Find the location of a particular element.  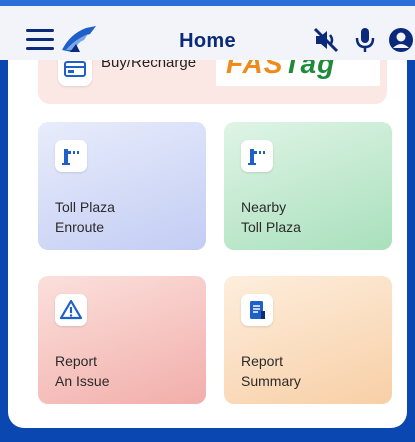

report-summary-tile: Report Summary is located at coordinates (308, 340).